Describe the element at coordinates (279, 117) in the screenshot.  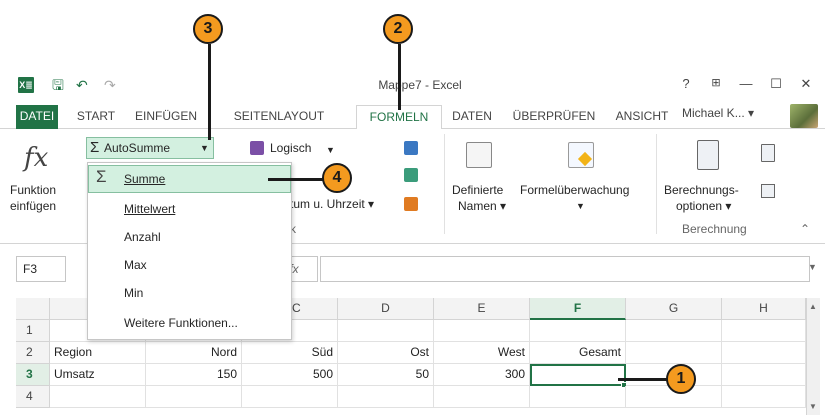
I see `tab-seitenlayout: SEITENLAYOUT` at that location.